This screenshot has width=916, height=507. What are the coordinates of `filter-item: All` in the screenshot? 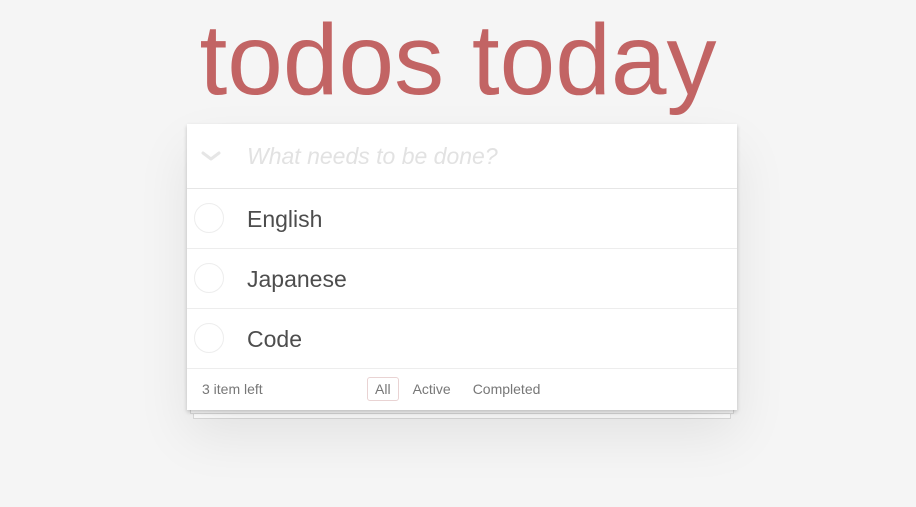 It's located at (386, 389).